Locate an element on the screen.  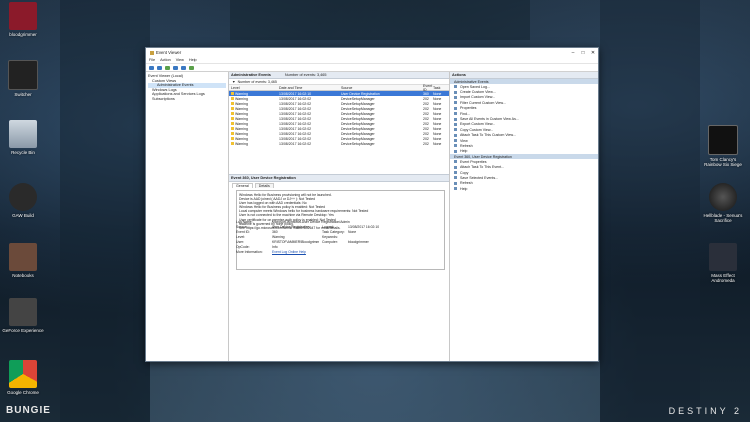
desktop-icon-geforce: GeForce Experience is located at coordinates (23, 315).